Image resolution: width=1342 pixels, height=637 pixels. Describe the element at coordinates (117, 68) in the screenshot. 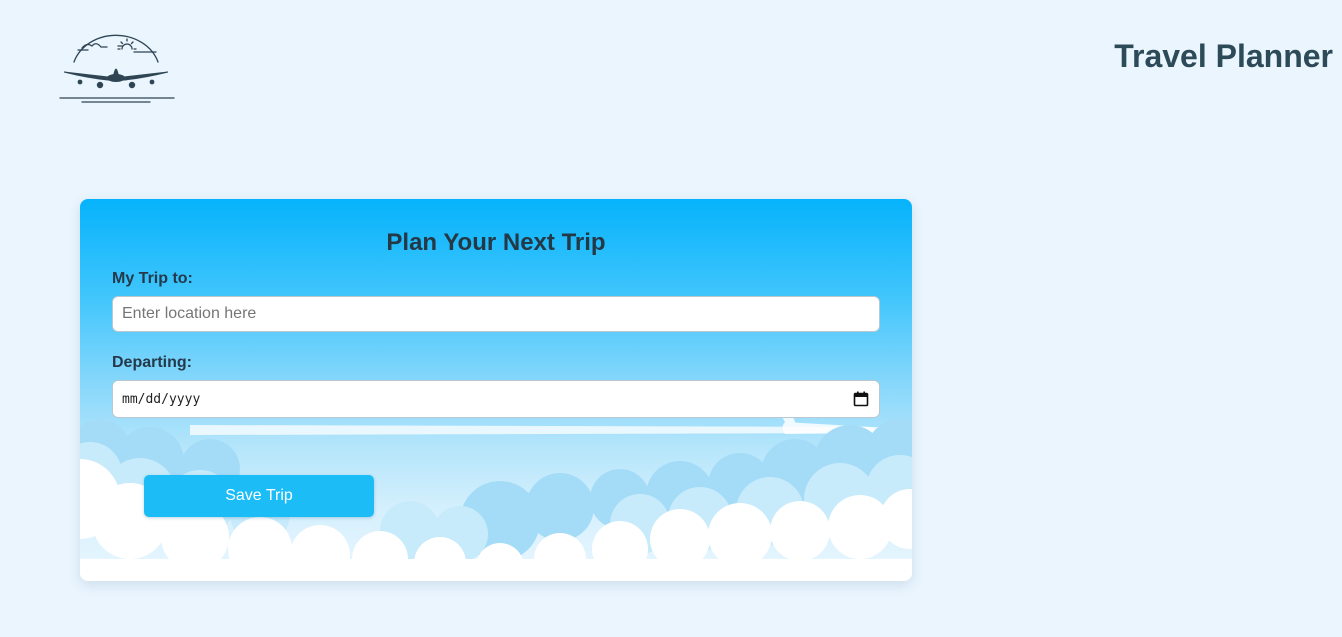

I see `airplane-logo-icon` at that location.